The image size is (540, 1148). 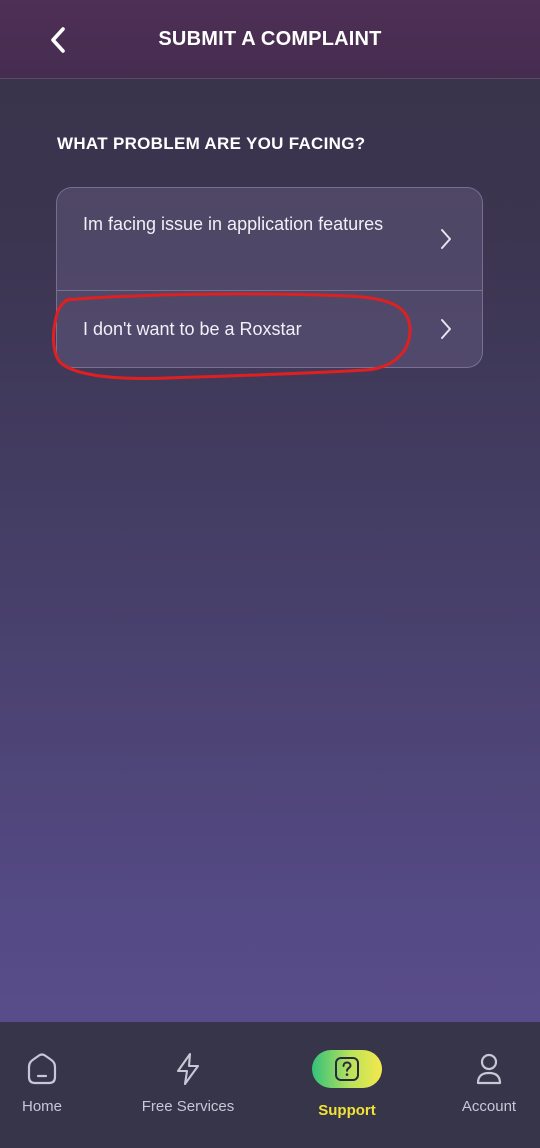 I want to click on nav-label: Home, so click(x=41, y=1106).